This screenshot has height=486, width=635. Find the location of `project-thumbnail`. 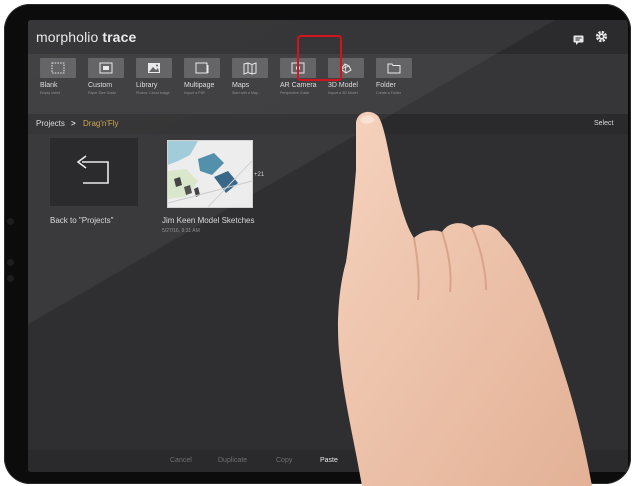

project-thumbnail is located at coordinates (210, 174).